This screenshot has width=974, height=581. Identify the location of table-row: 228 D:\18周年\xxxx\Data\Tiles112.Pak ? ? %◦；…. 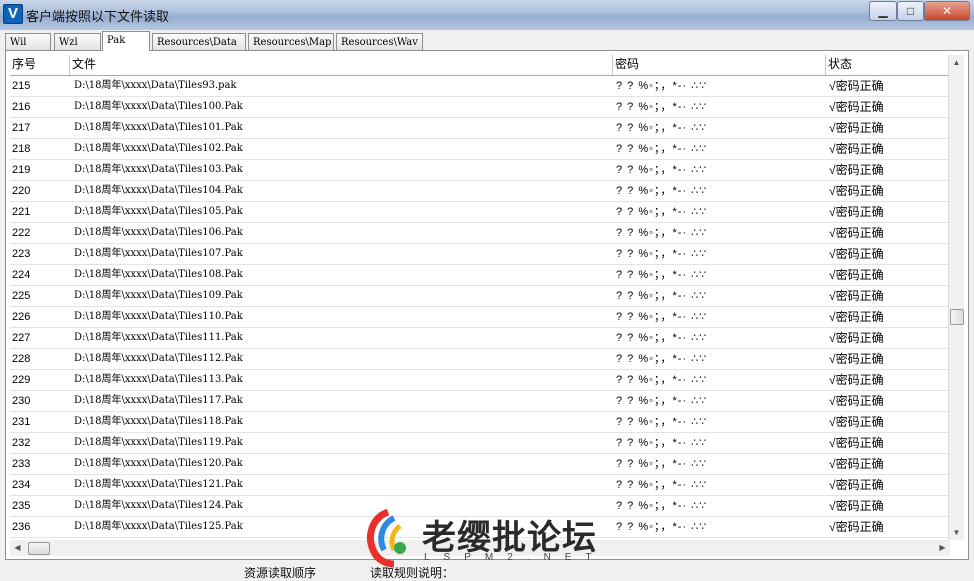
(480, 359).